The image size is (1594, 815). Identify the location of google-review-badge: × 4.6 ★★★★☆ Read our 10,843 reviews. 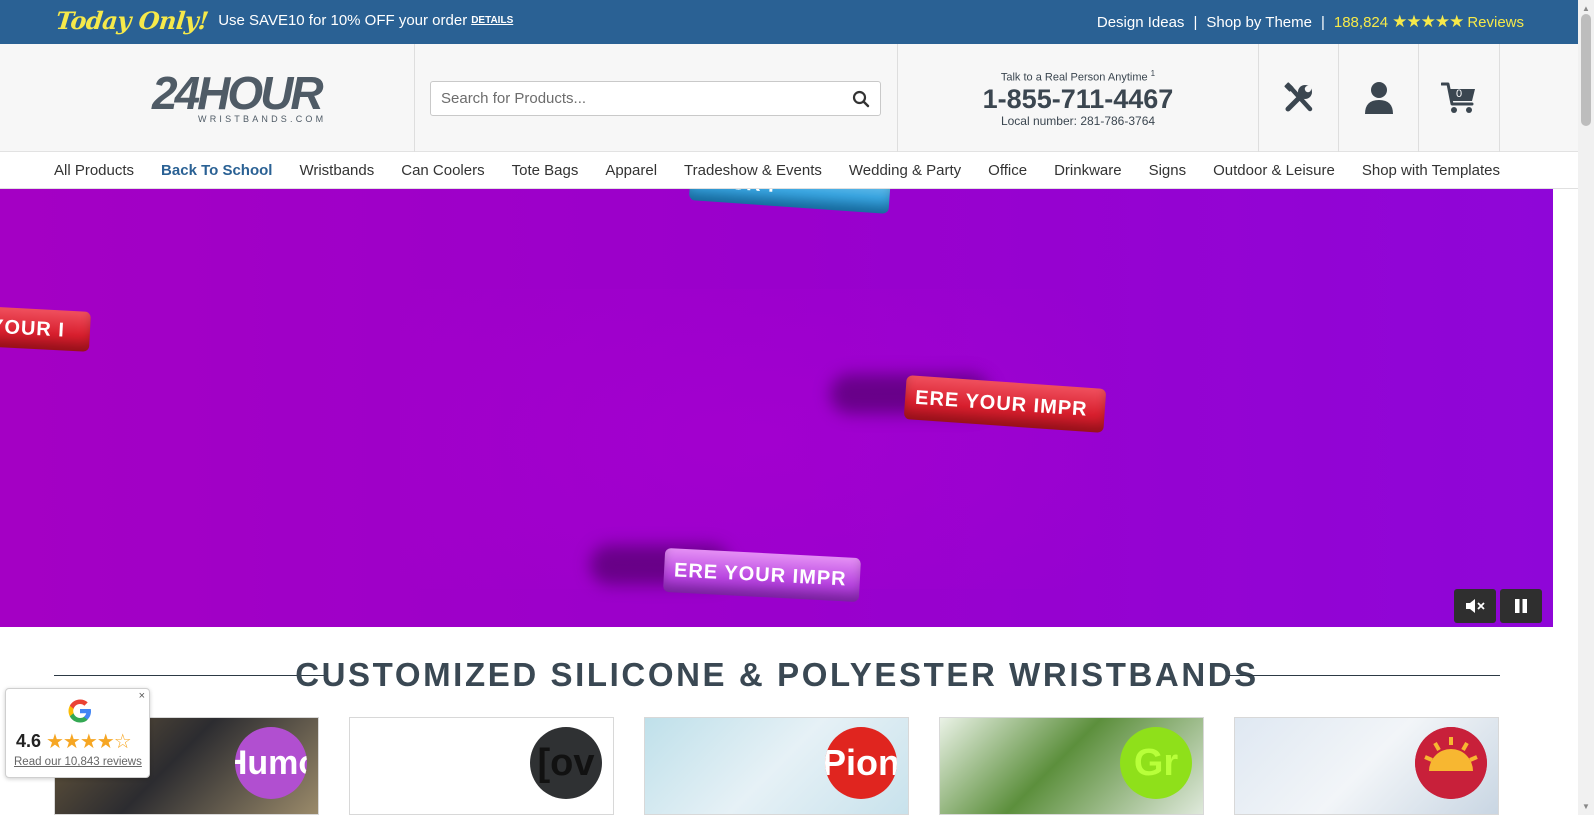
(77, 733).